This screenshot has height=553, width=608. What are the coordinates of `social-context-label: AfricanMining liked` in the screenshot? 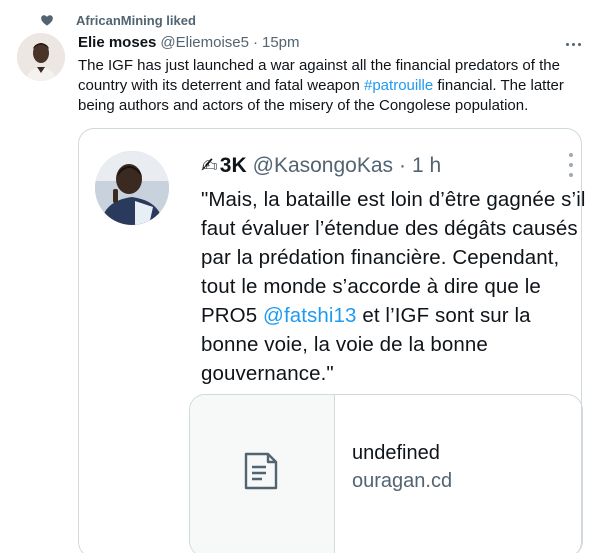 It's located at (136, 20).